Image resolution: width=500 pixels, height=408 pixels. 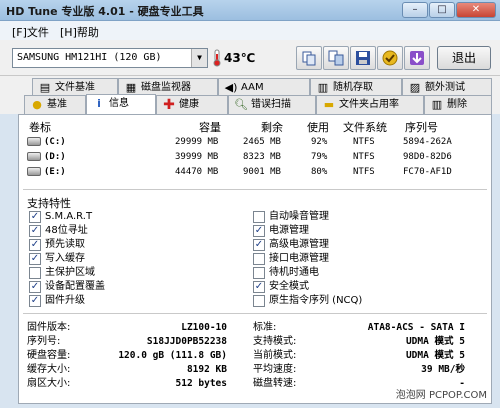 I want to click on table-row: (C:) 29999 MB 2465 MB 92% NTFS 5894-262A, so click(x=255, y=144).